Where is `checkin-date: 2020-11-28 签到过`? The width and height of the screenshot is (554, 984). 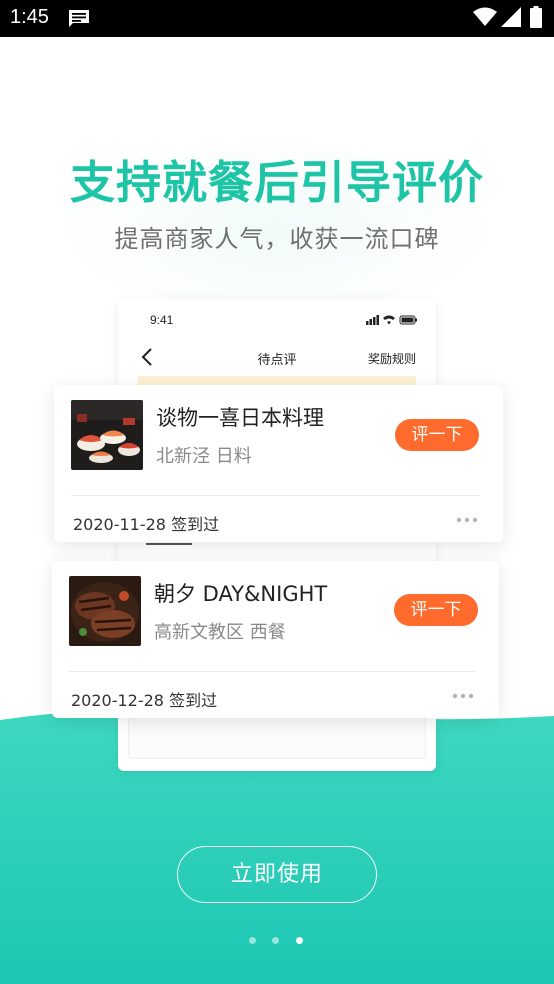
checkin-date: 2020-11-28 签到过 is located at coordinates (146, 524).